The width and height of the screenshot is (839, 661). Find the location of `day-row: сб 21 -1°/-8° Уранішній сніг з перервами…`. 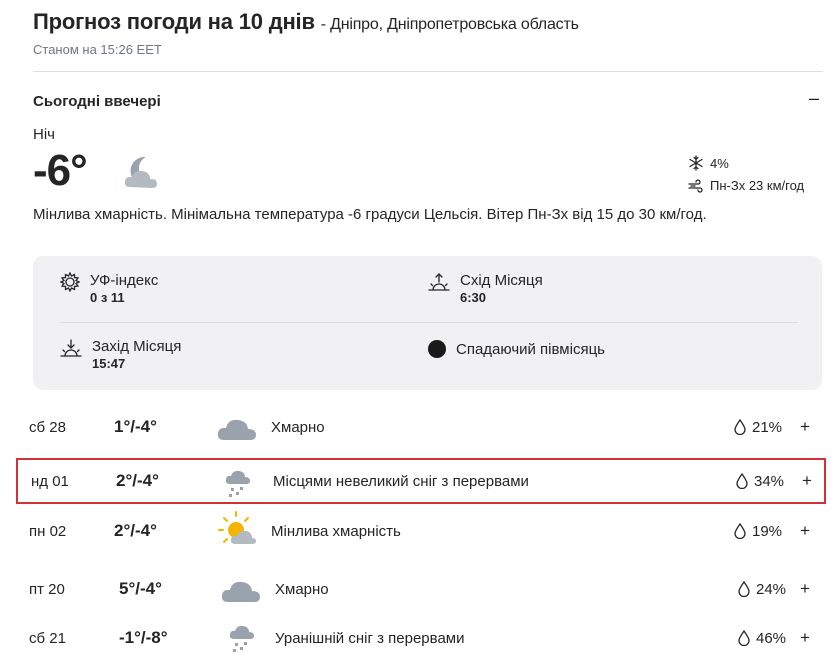

day-row: сб 21 -1°/-8° Уранішній сніг з перервами… is located at coordinates (421, 638).